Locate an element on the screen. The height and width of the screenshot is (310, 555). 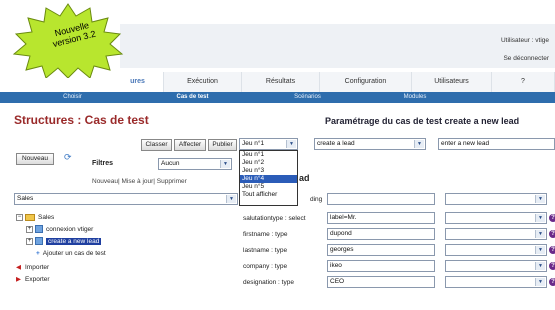
export-link: ▶ Exporter is located at coordinates (33, 279).